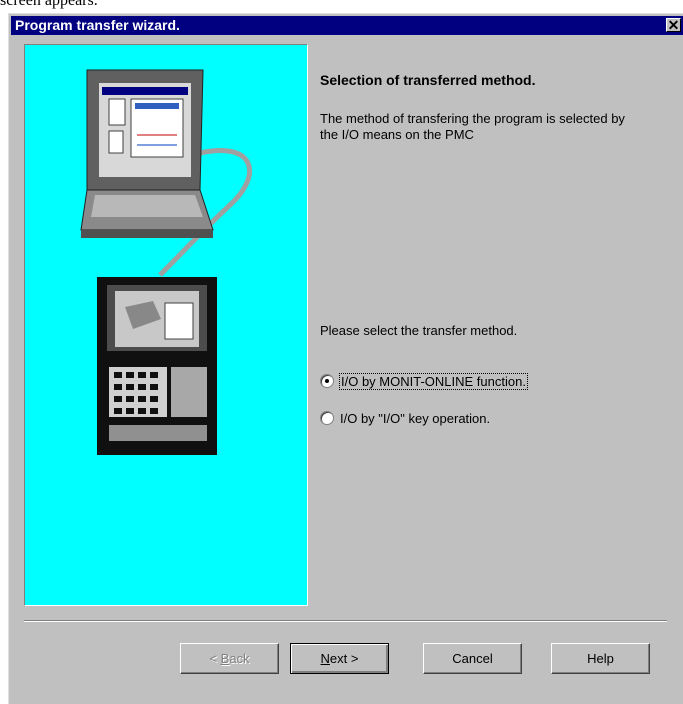 Image resolution: width=683 pixels, height=704 pixels. Describe the element at coordinates (345, 621) in the screenshot. I see `separator` at that location.